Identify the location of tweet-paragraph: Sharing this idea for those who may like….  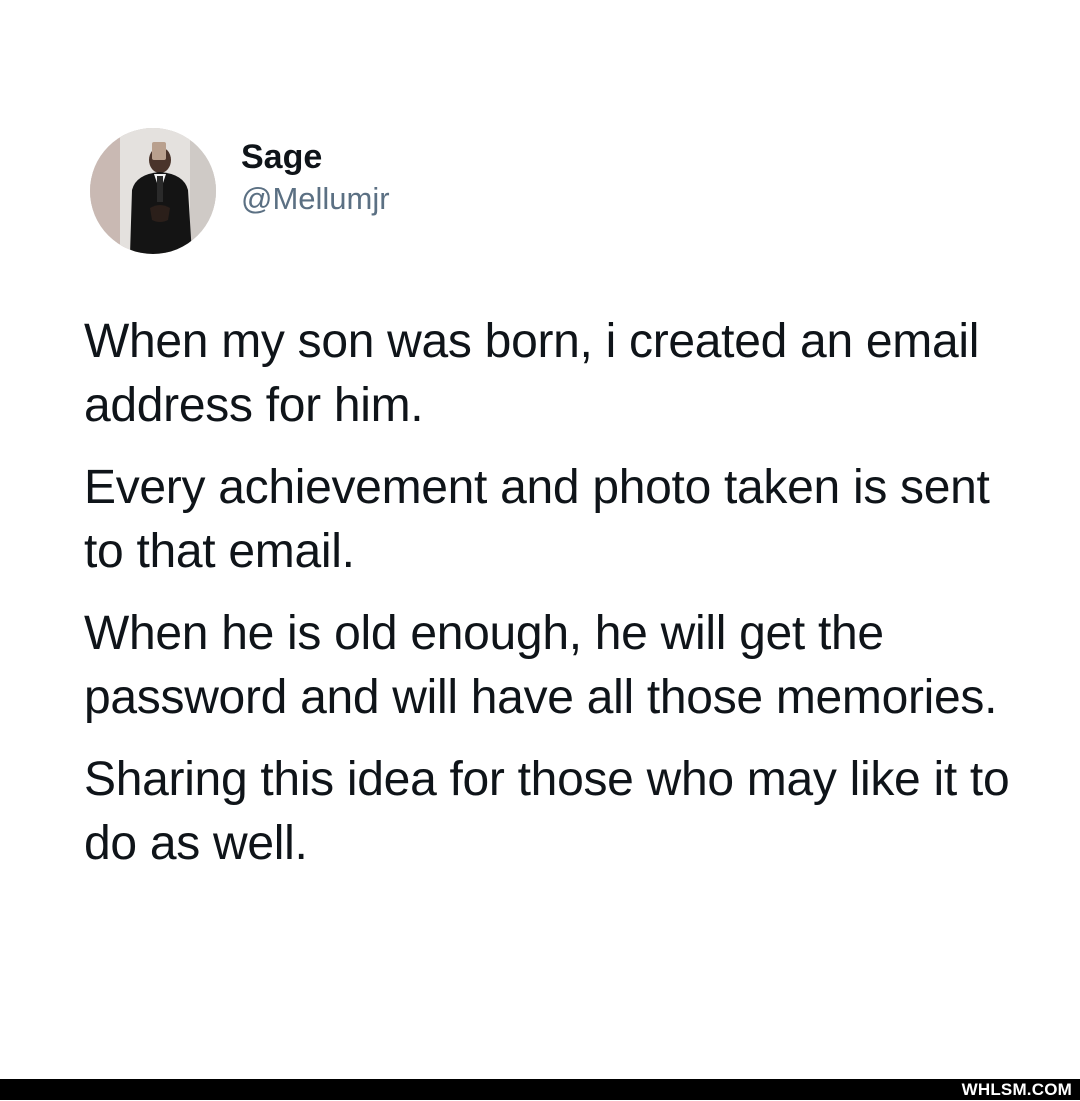
(547, 811).